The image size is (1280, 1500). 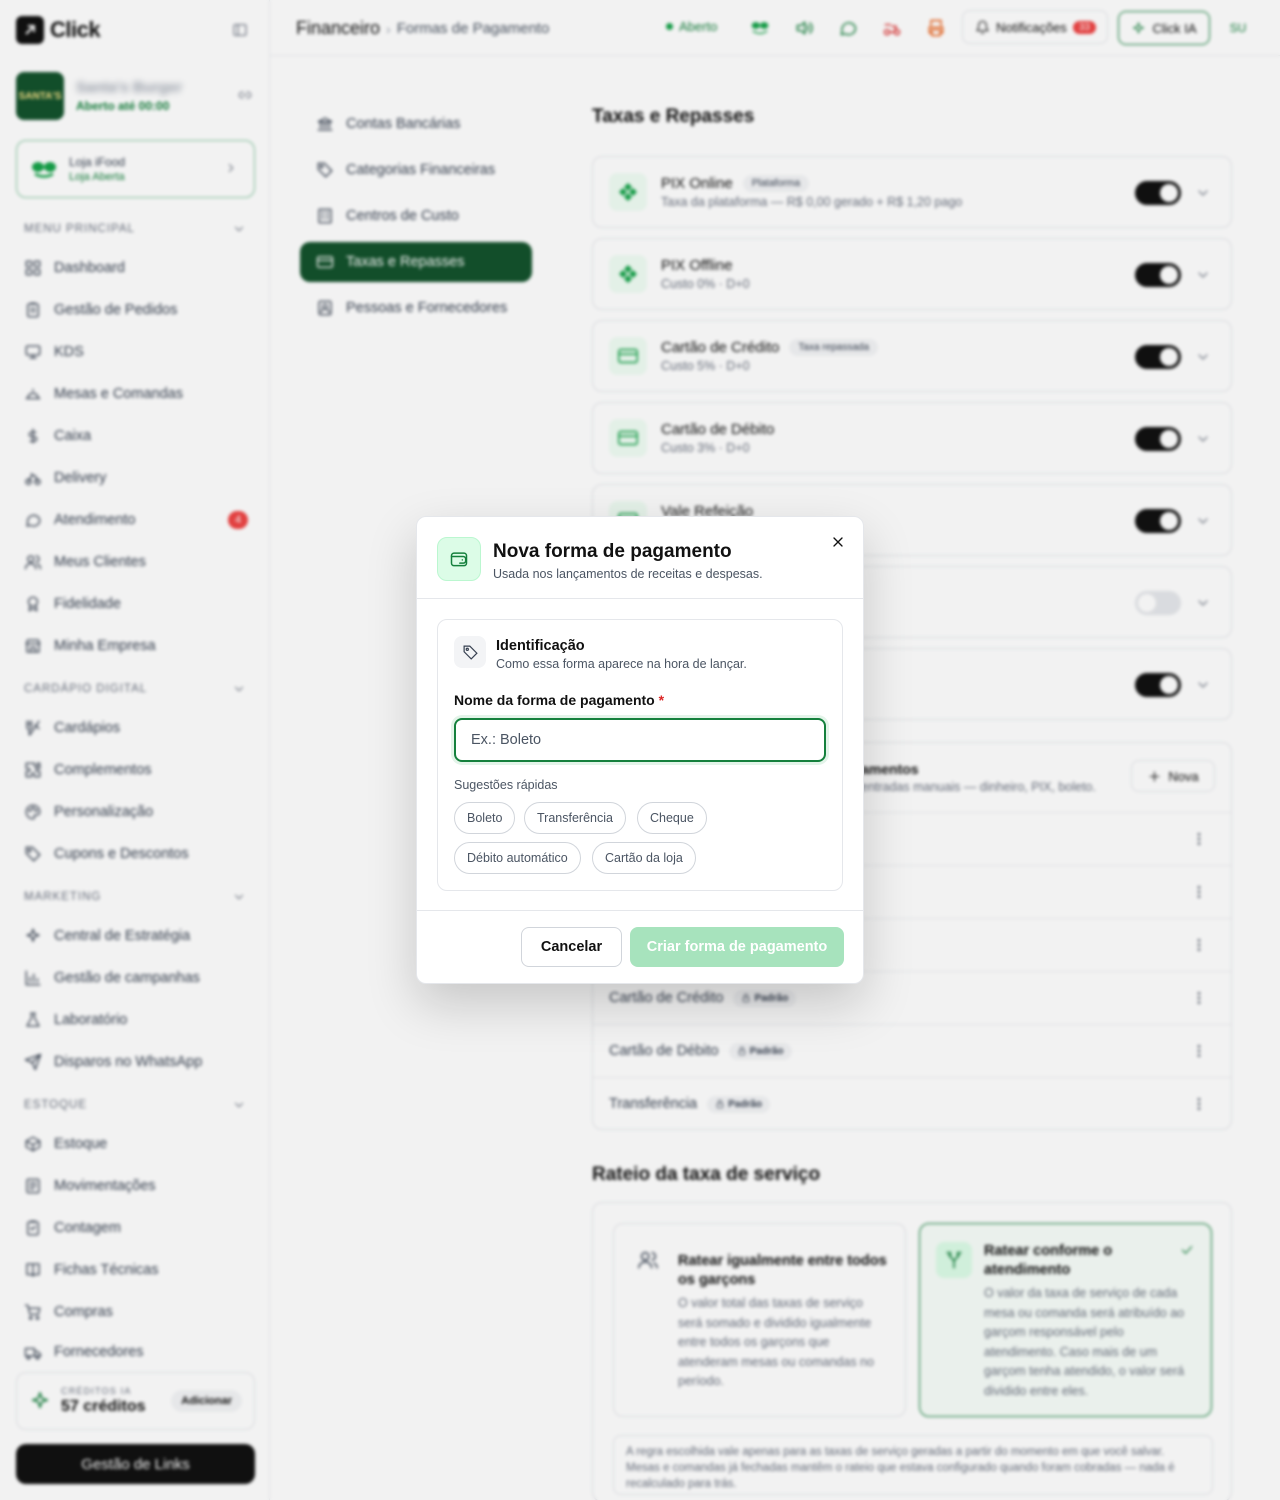 I want to click on payment-name-label: Nome da forma de pagamento *, so click(x=559, y=700).